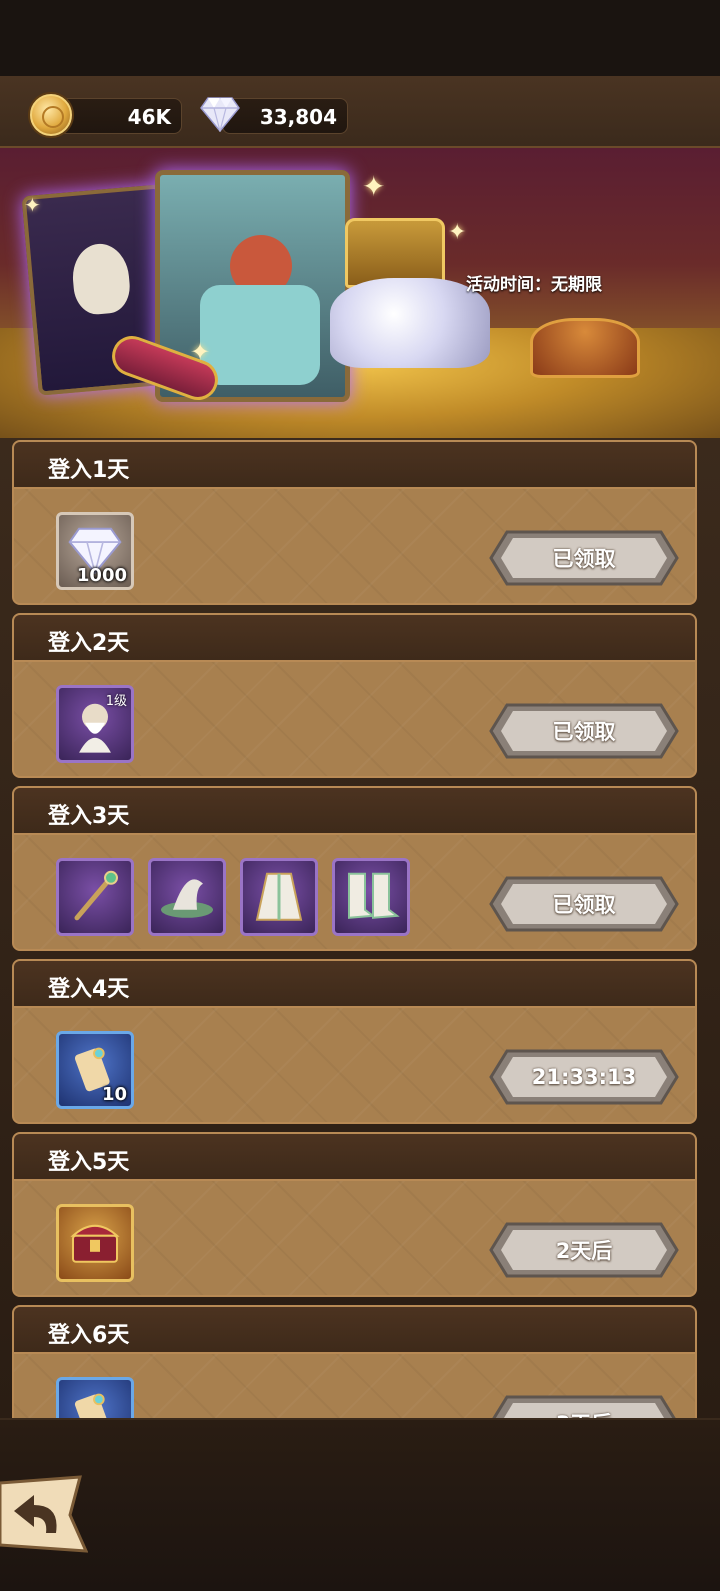  What do you see at coordinates (360, 38) in the screenshot?
I see `status-bar` at bounding box center [360, 38].